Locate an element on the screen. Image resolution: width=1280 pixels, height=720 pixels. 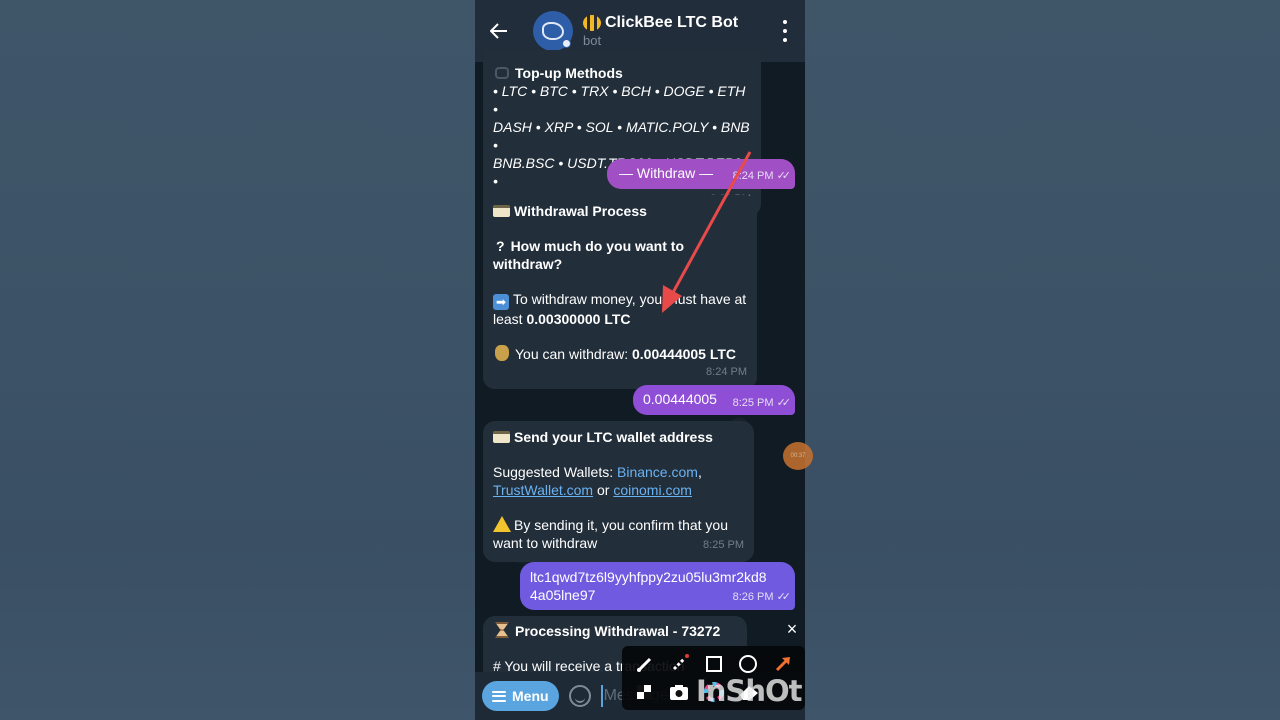
hourglass-emoji-icon is located at coordinates (502, 630).